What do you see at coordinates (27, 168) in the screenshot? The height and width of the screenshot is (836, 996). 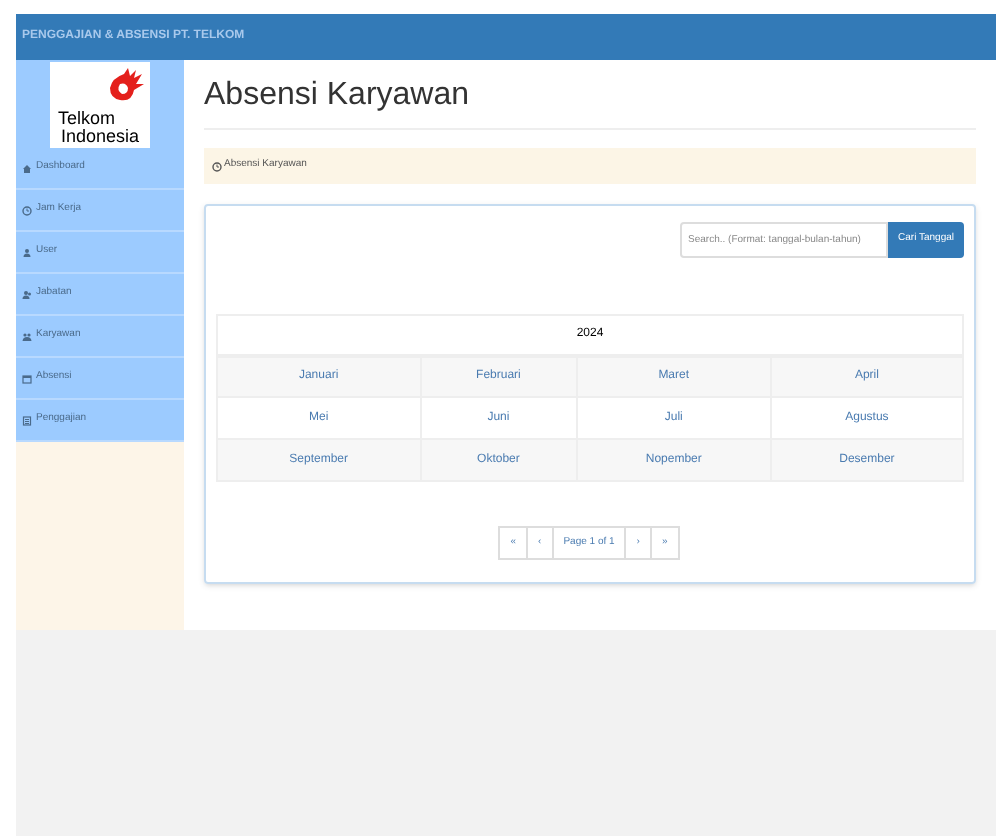 I see `home-icon` at bounding box center [27, 168].